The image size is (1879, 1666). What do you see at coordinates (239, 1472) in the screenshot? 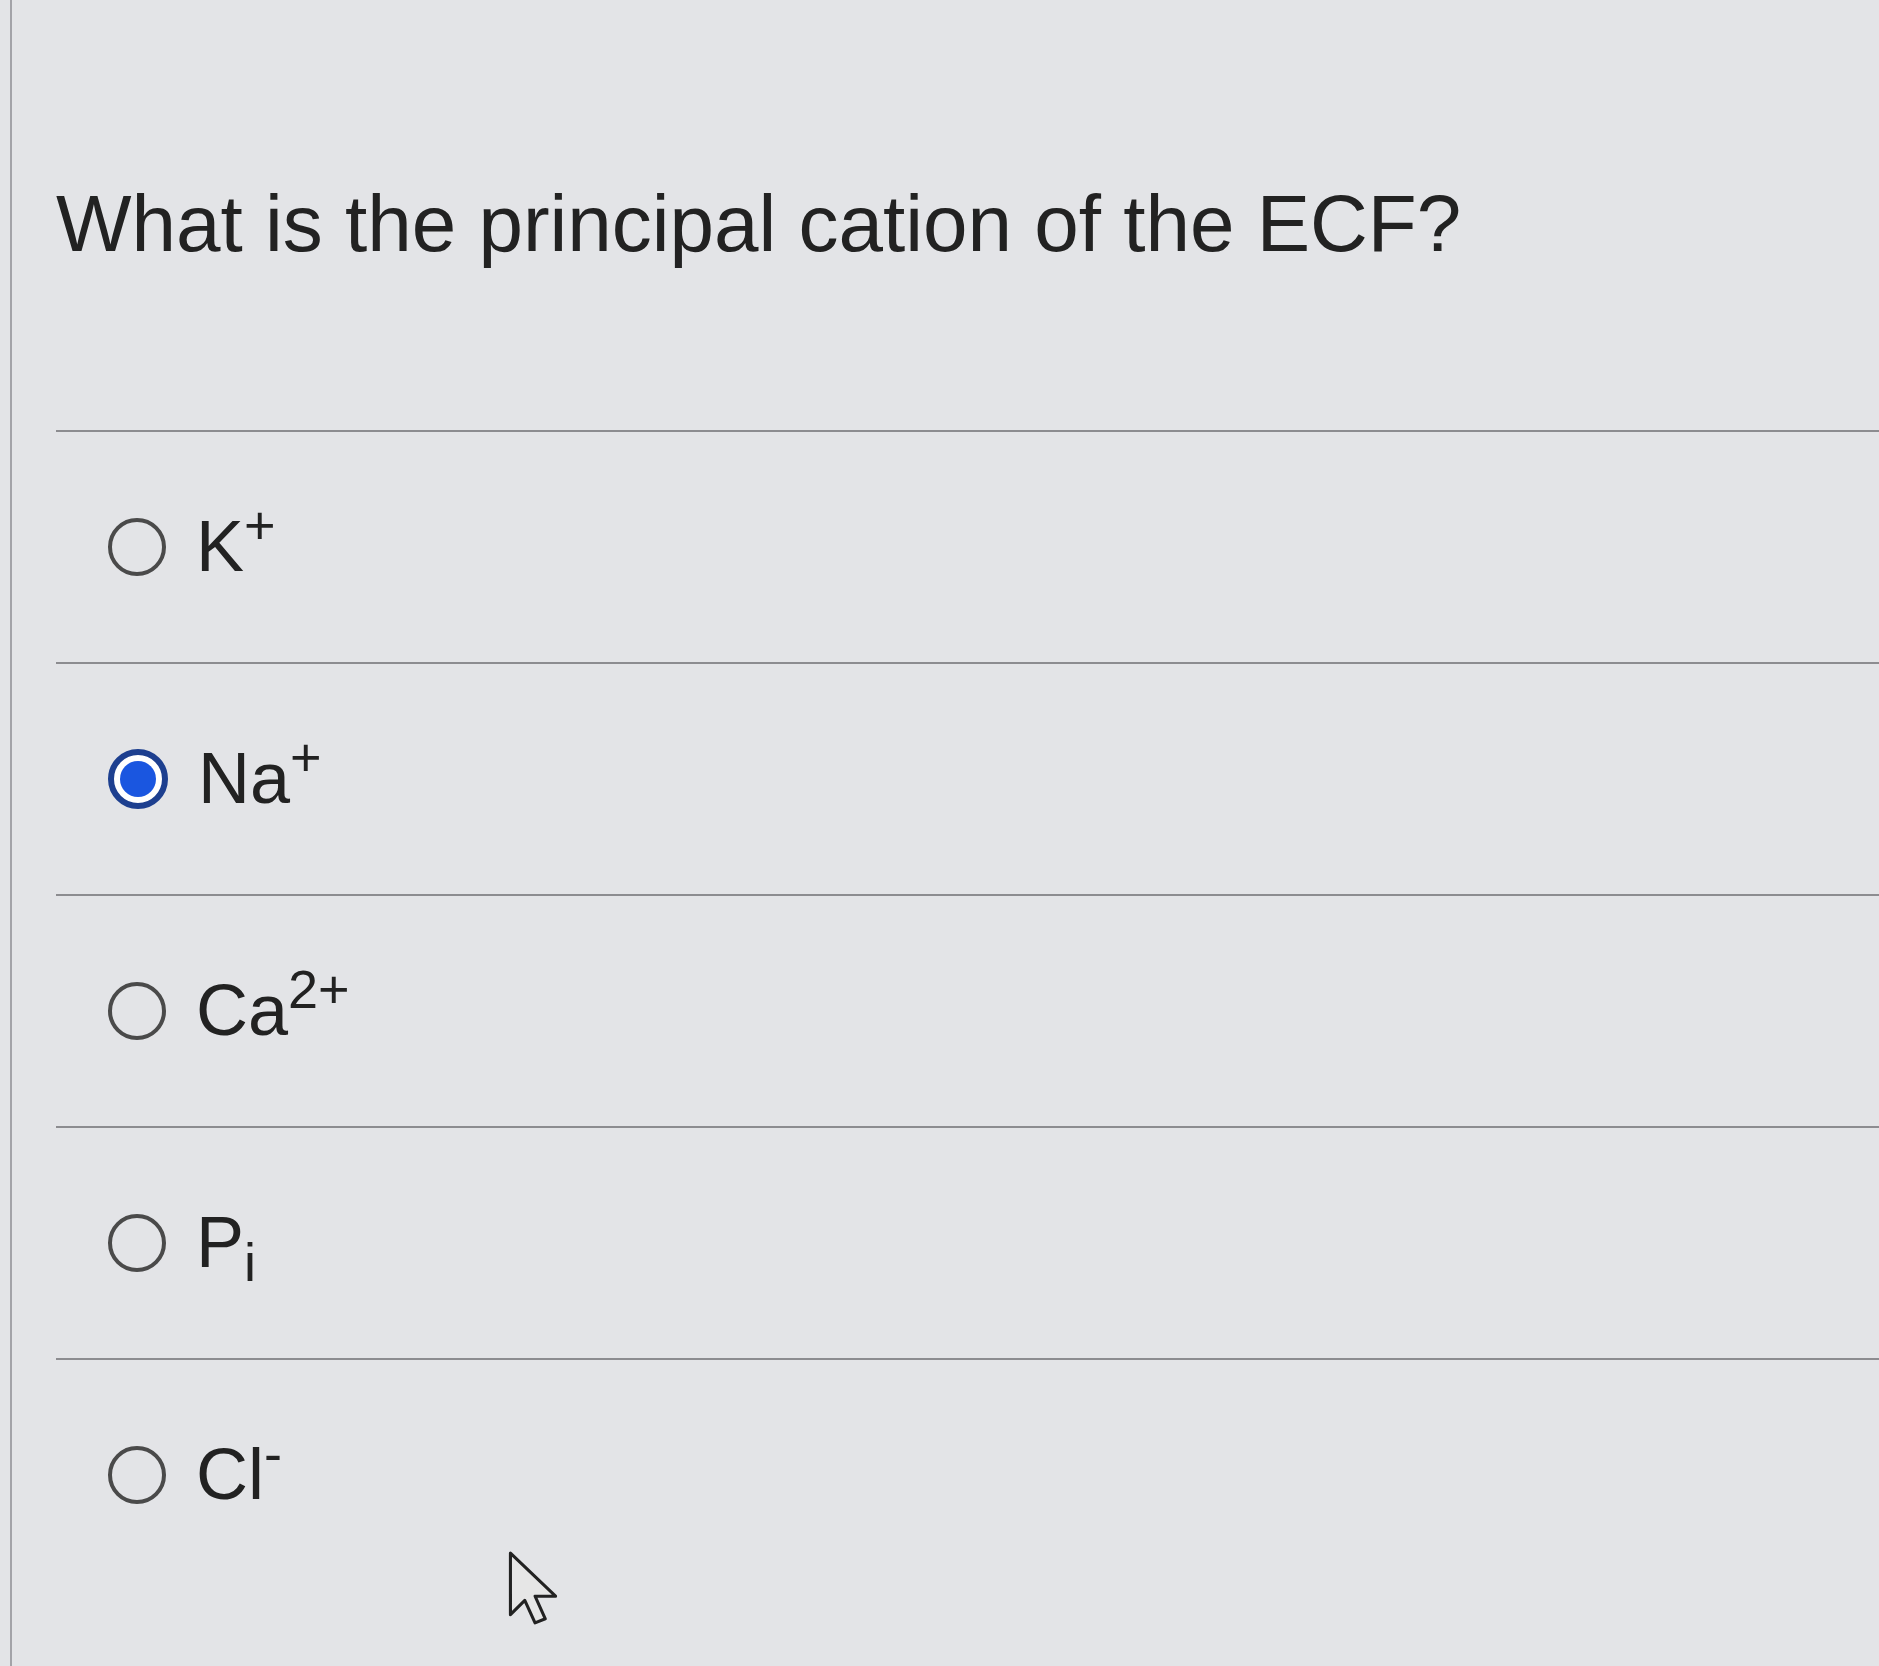
I see `option-label: Cl$^{-}$` at bounding box center [239, 1472].